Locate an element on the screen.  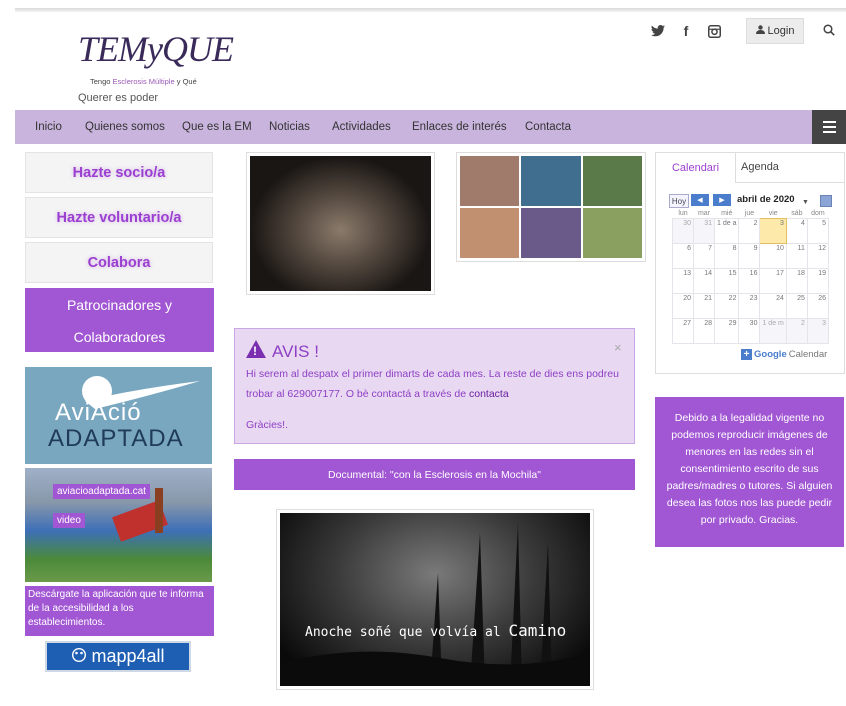
weekday-header: lun is located at coordinates (683, 213).